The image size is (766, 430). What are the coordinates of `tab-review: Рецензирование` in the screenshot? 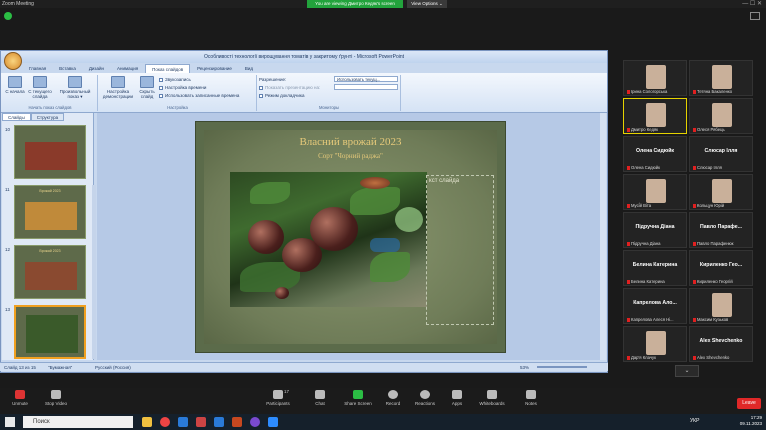 It's located at (214, 68).